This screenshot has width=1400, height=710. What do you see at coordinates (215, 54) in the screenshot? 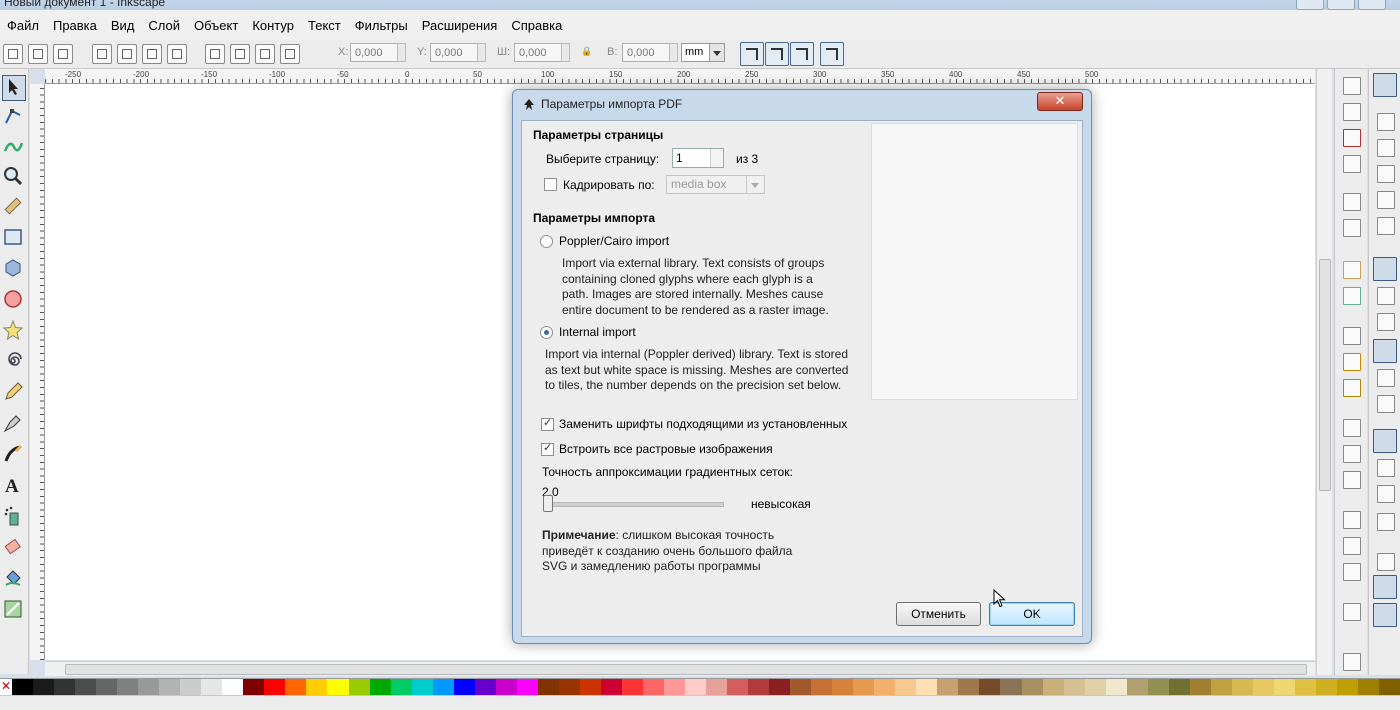
I see `raise-to-top-icon` at bounding box center [215, 54].